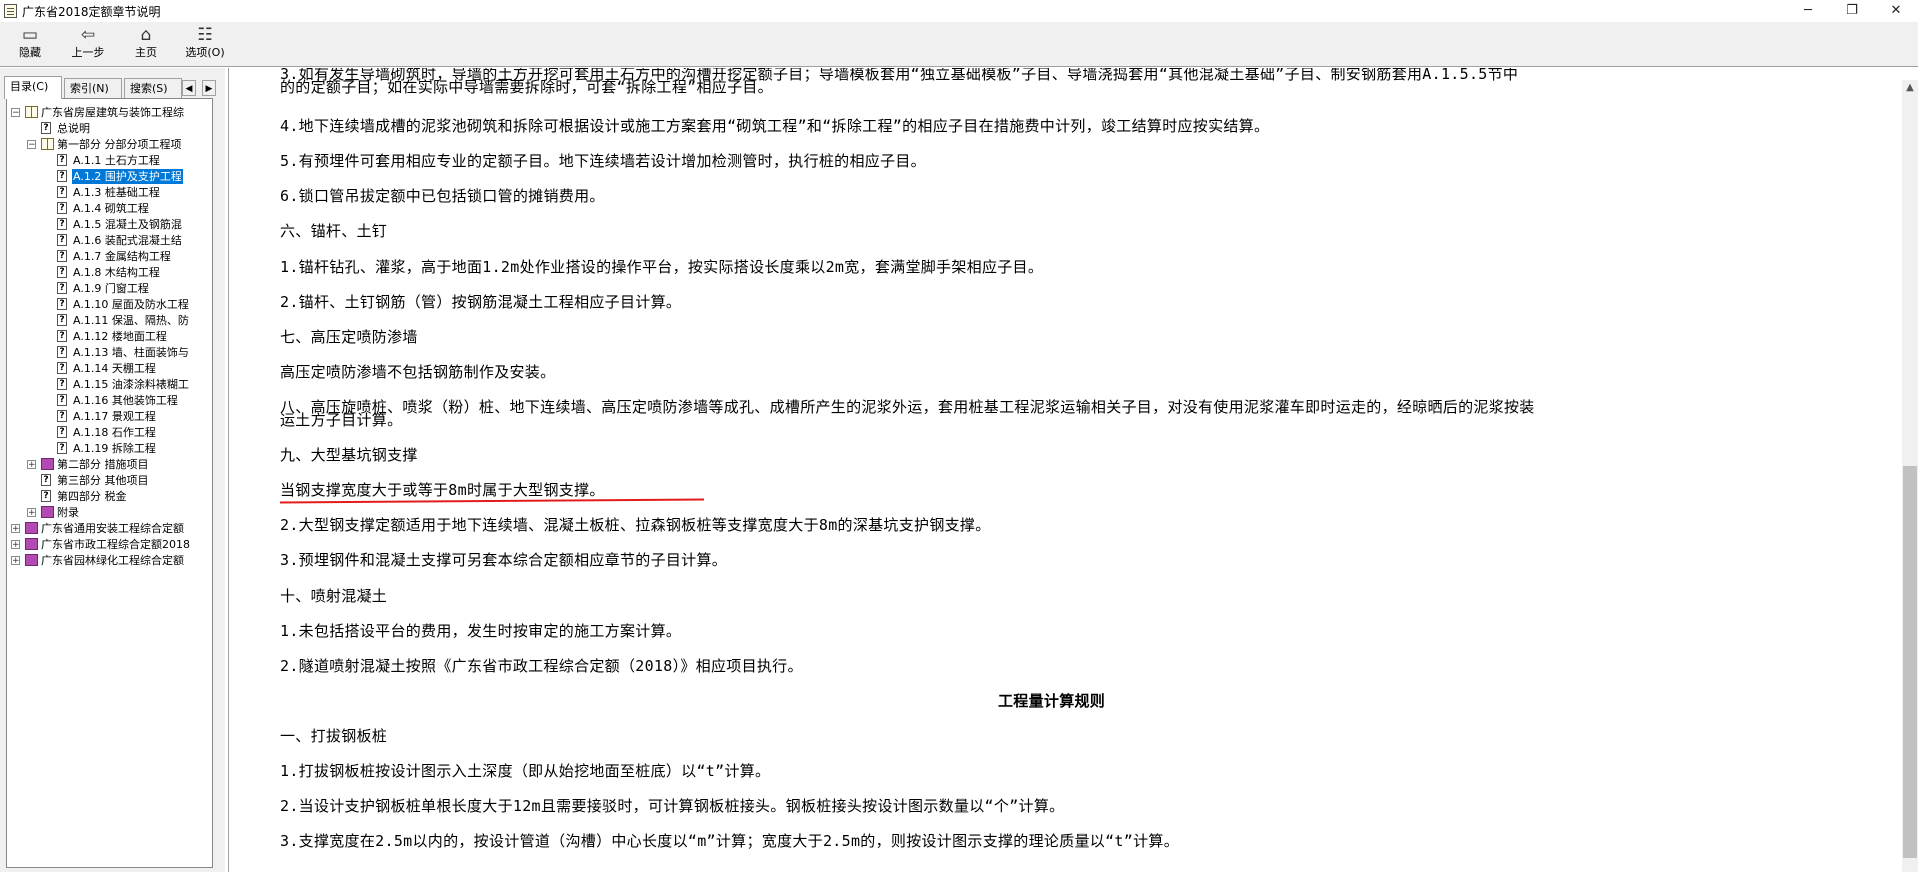  What do you see at coordinates (334, 231) in the screenshot?
I see `paragraph-line: 六、锚杆、土钉` at bounding box center [334, 231].